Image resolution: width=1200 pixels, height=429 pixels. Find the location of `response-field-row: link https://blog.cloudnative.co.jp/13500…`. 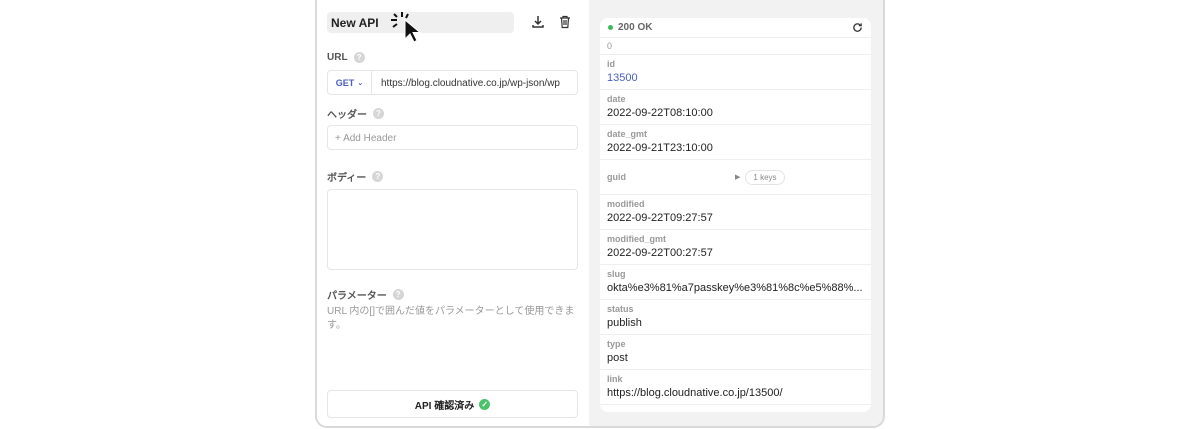

response-field-row: link https://blog.cloudnative.co.jp/13500… is located at coordinates (735, 387).